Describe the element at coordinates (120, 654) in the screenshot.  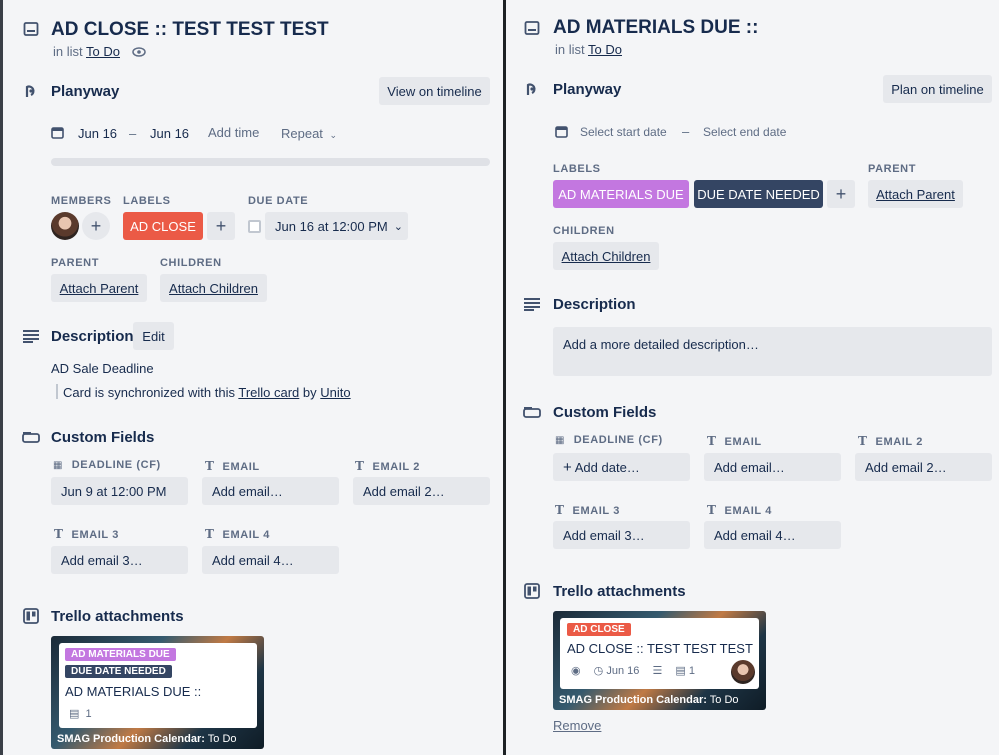
I see `mini-label-ad-materials-due: AD MATERIALS DUE` at that location.